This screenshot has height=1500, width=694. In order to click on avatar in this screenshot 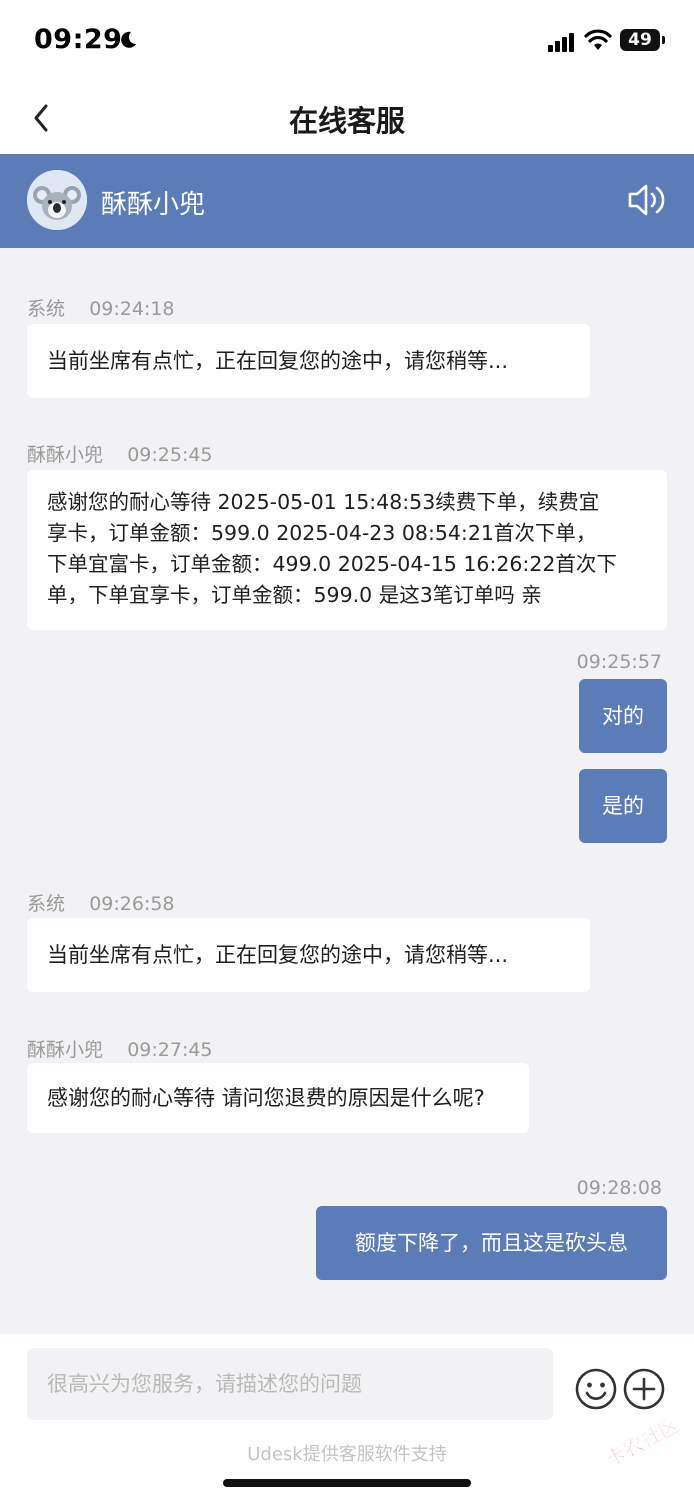, I will do `click(57, 200)`.